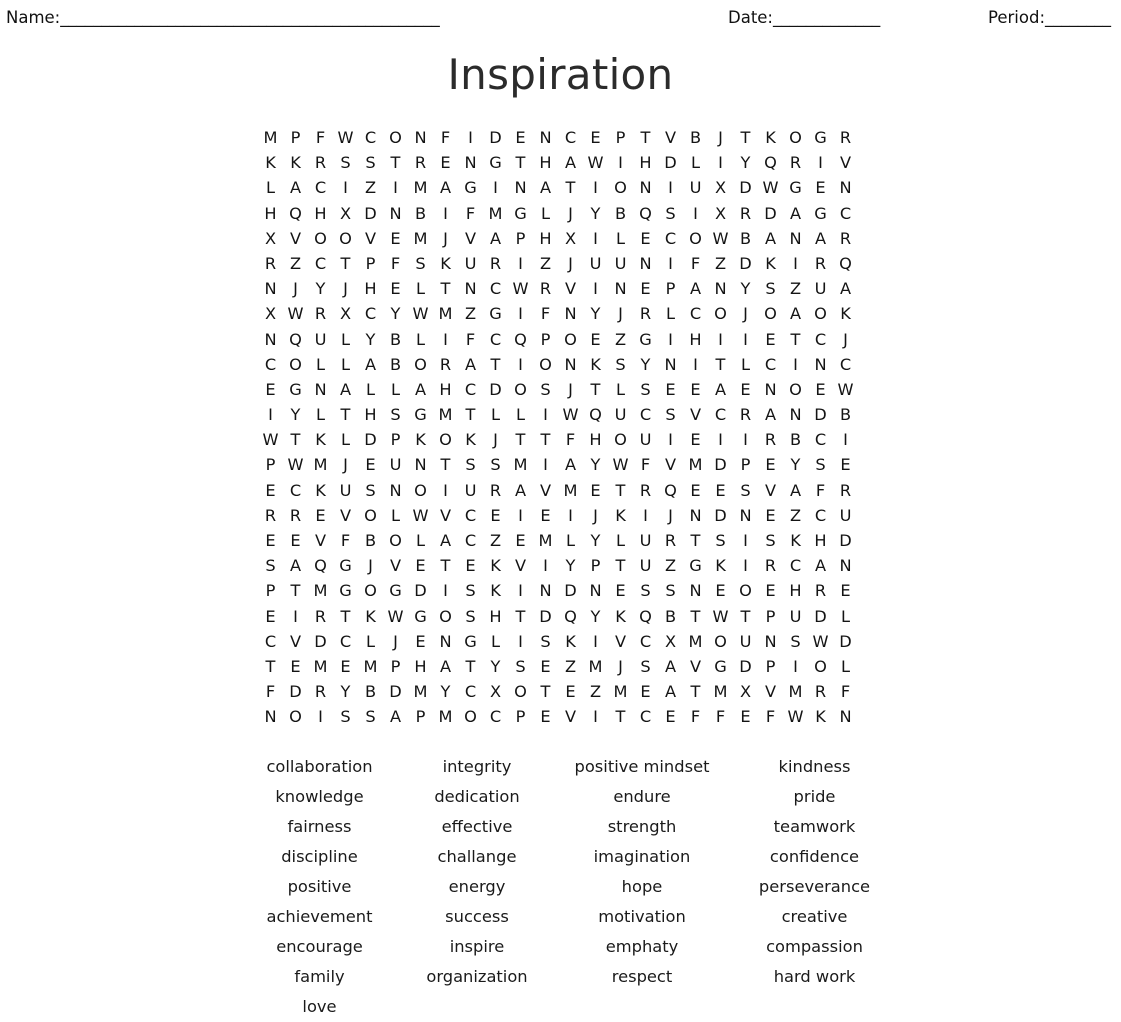  What do you see at coordinates (645, 616) in the screenshot?
I see `grid-letter-cell: Q` at bounding box center [645, 616].